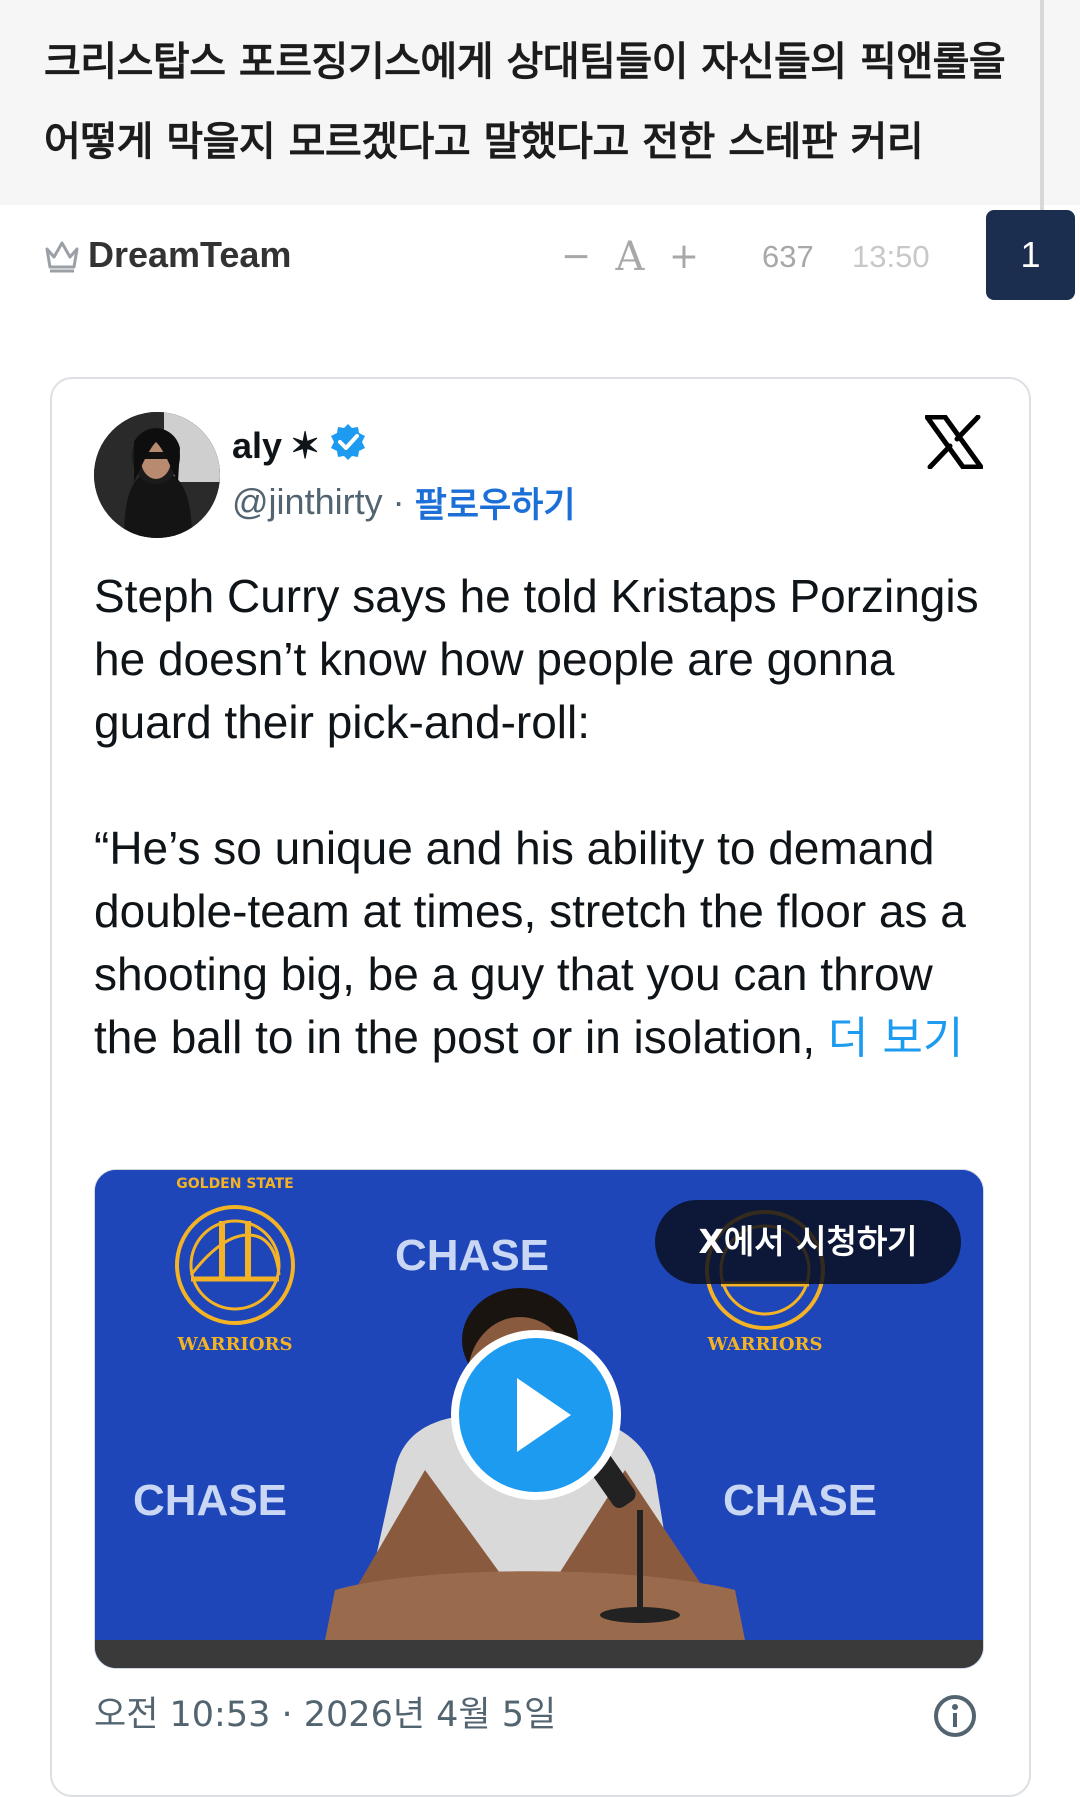 The width and height of the screenshot is (1080, 1797). What do you see at coordinates (576, 257) in the screenshot?
I see `font-decrease-button: −` at bounding box center [576, 257].